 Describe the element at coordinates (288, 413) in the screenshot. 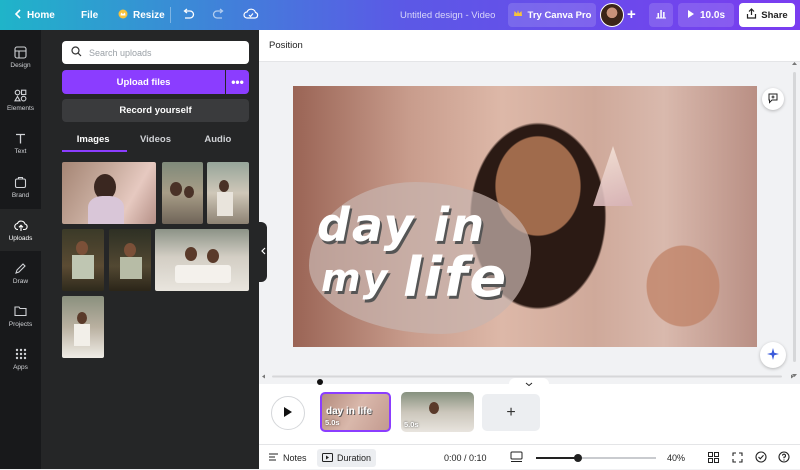

I see `timeline-play-button` at that location.